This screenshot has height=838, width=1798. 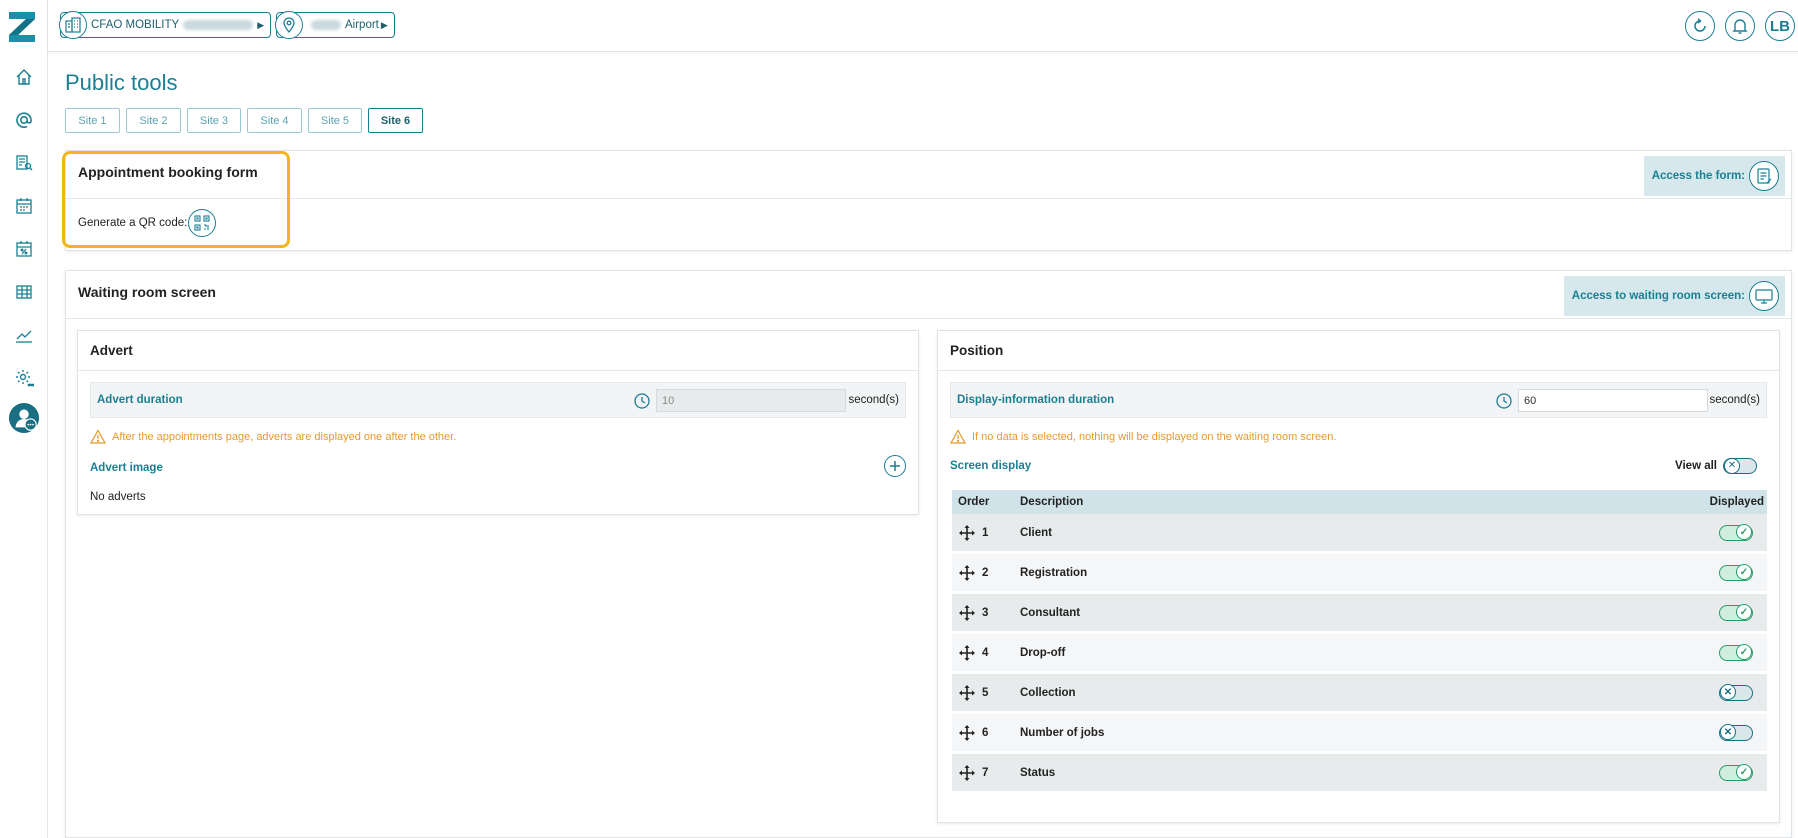 What do you see at coordinates (1359, 774) in the screenshot?
I see `table-row: 7 Status ✓` at bounding box center [1359, 774].